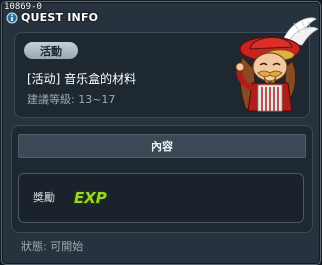 The width and height of the screenshot is (322, 265). I want to click on exp-text: EXP, so click(90, 198).